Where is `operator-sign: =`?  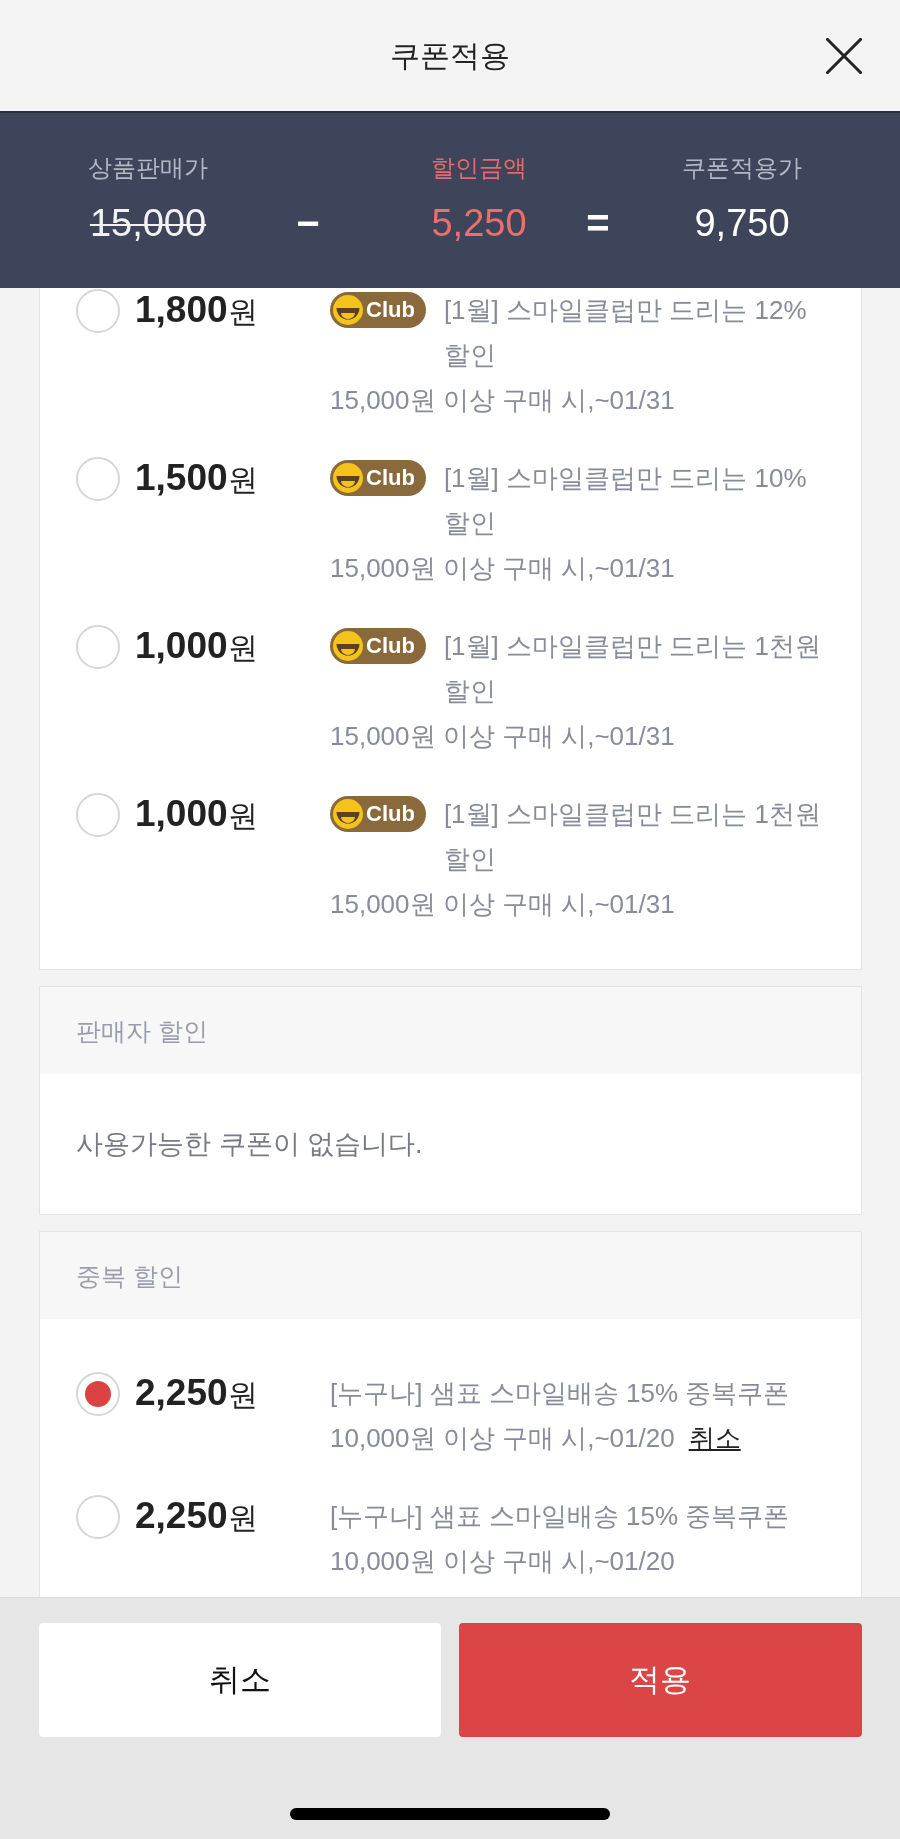 operator-sign: = is located at coordinates (598, 223).